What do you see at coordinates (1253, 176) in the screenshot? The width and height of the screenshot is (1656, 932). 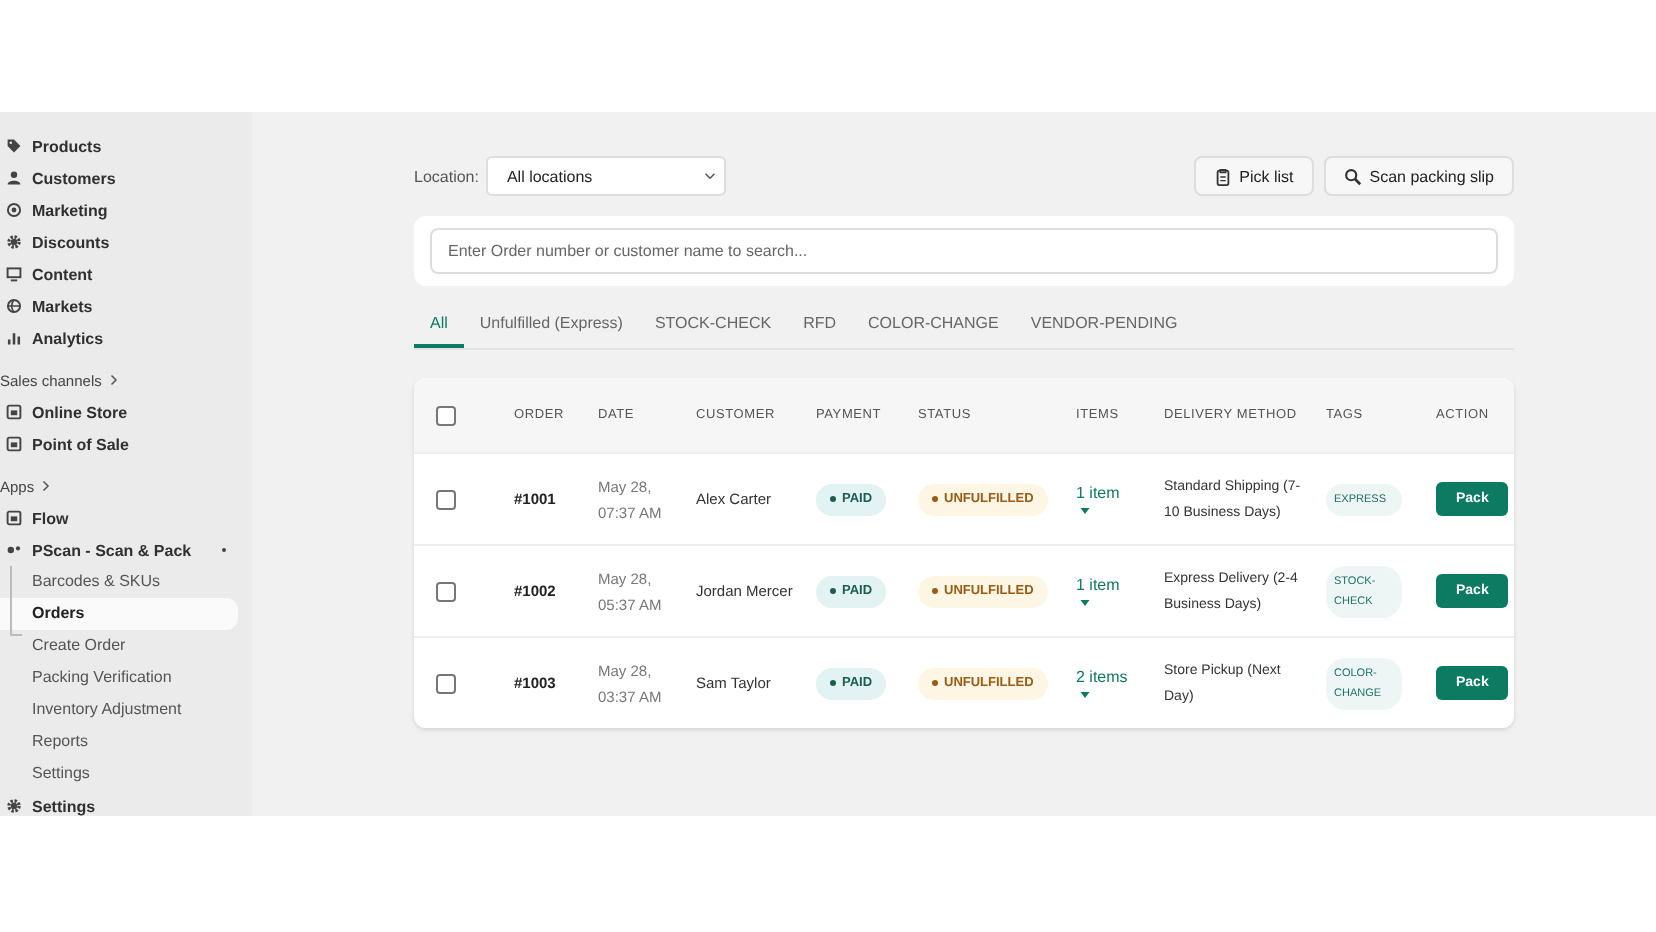 I see `toolbar-button: Pick list` at bounding box center [1253, 176].